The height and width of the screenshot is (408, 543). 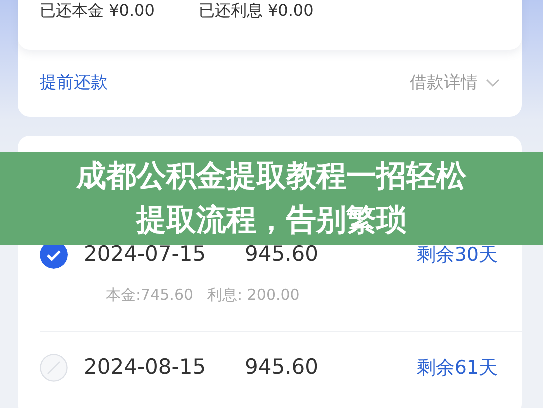 I want to click on paid-principal: 已还本金 ¥0.00, so click(x=97, y=11).